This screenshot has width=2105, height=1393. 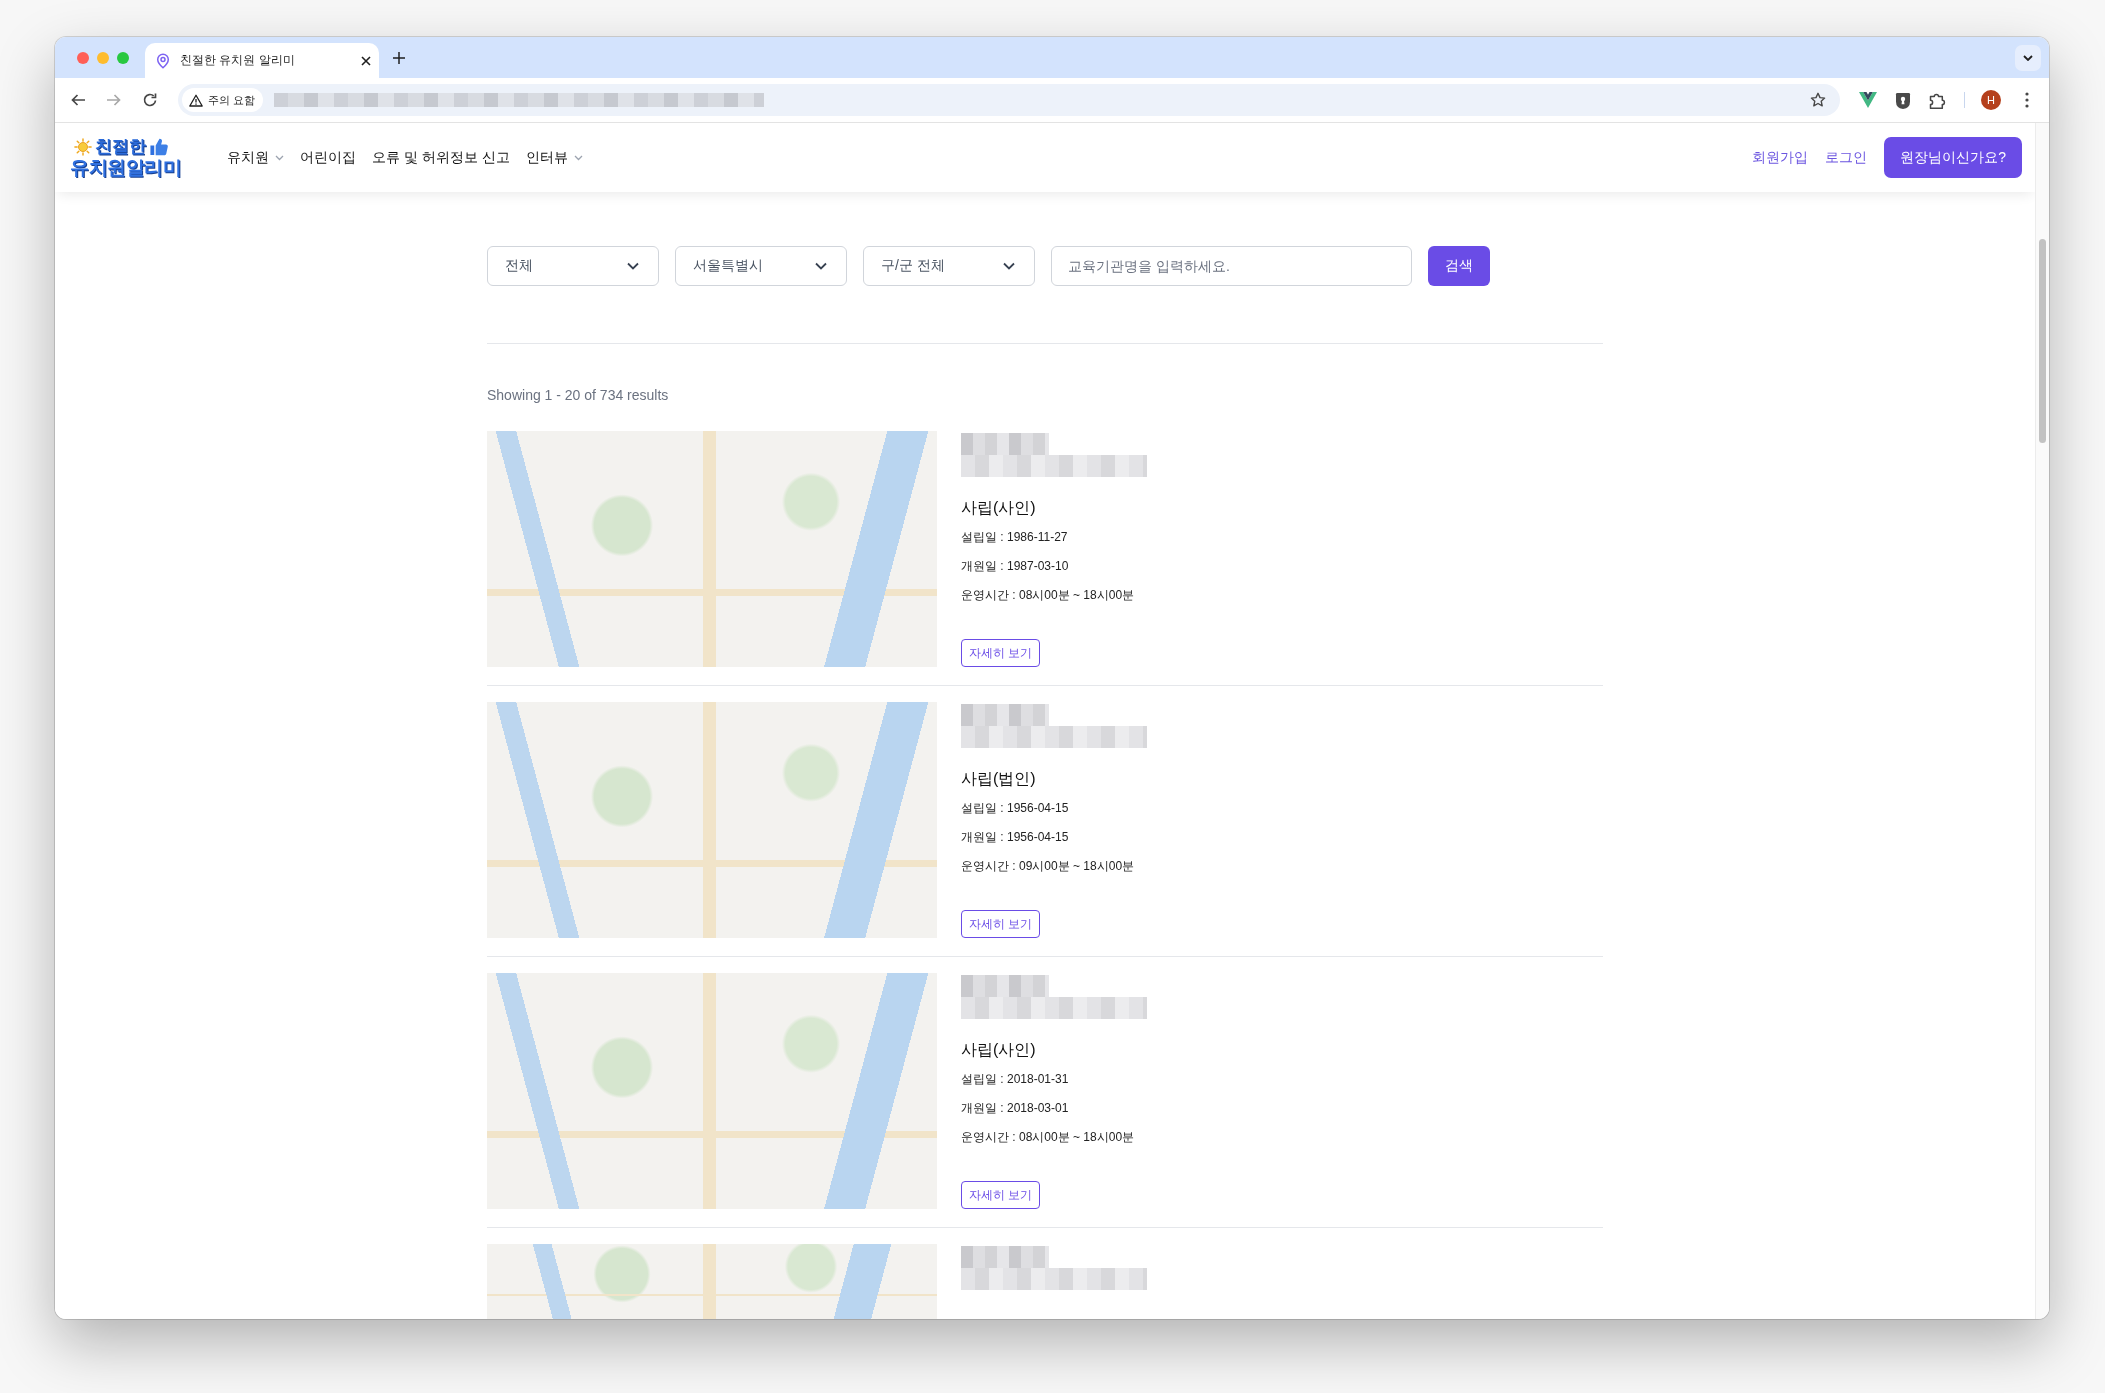 I want to click on opening-date: 개원일 : 2018-03-01, so click(x=1015, y=1108).